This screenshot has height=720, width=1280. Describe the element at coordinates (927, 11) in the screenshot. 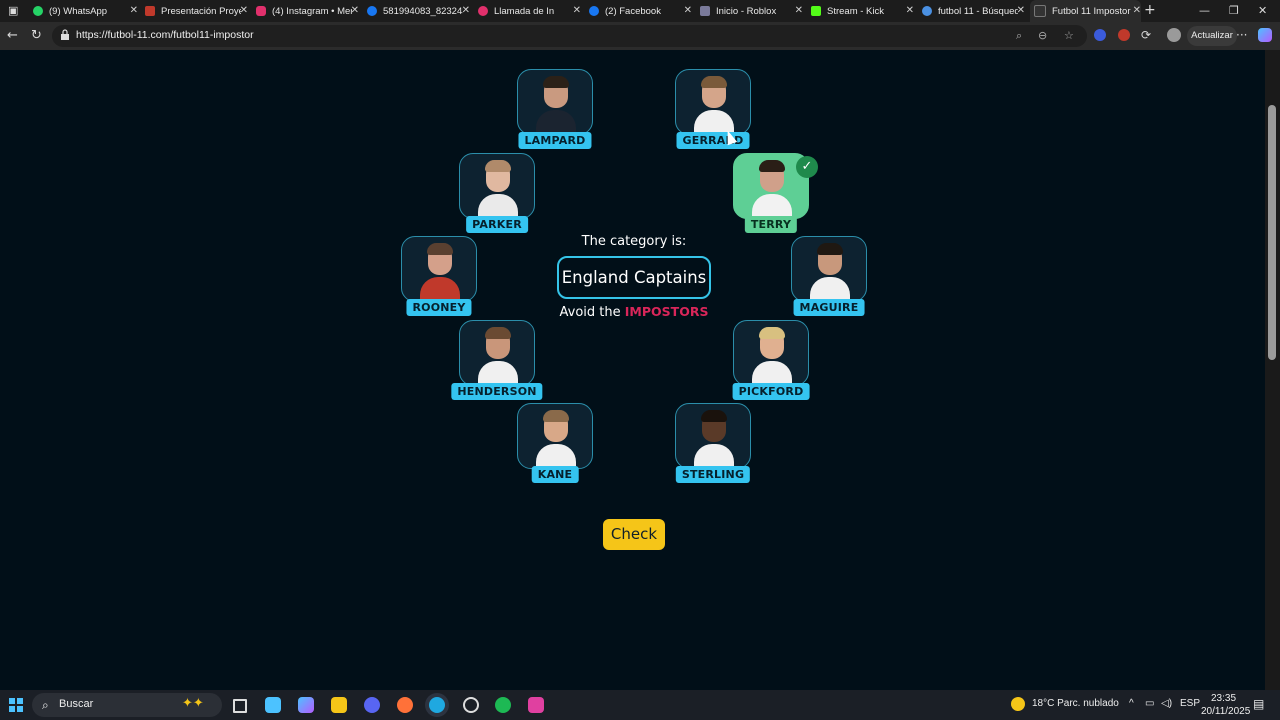

I see `search-icon` at that location.